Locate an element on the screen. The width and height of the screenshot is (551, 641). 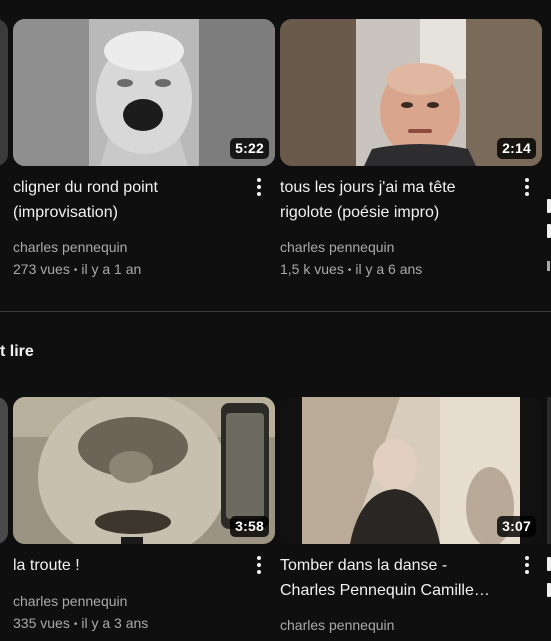
video-title-line: tous les jours j'ai ma tête is located at coordinates (368, 187).